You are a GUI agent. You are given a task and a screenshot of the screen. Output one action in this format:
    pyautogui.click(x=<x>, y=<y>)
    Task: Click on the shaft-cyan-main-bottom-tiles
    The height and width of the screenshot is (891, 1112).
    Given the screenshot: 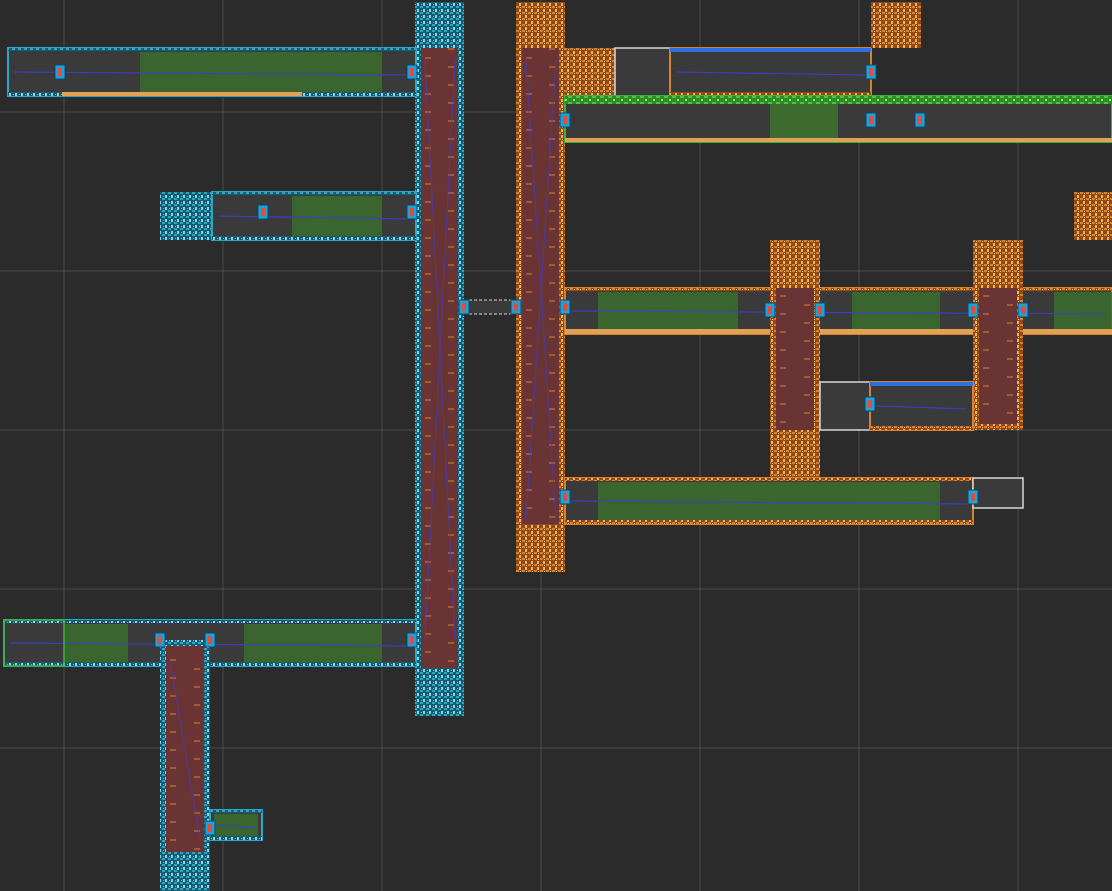 What is the action you would take?
    pyautogui.click(x=439, y=692)
    